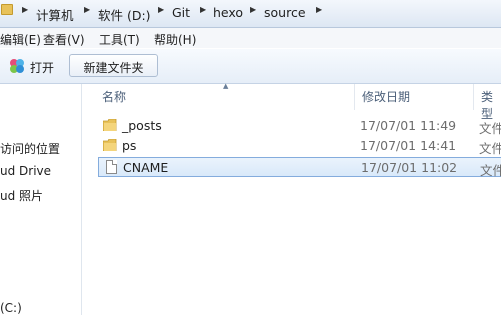 The image size is (501, 315). What do you see at coordinates (226, 86) in the screenshot?
I see `sort-ascending-icon: ▲` at bounding box center [226, 86].